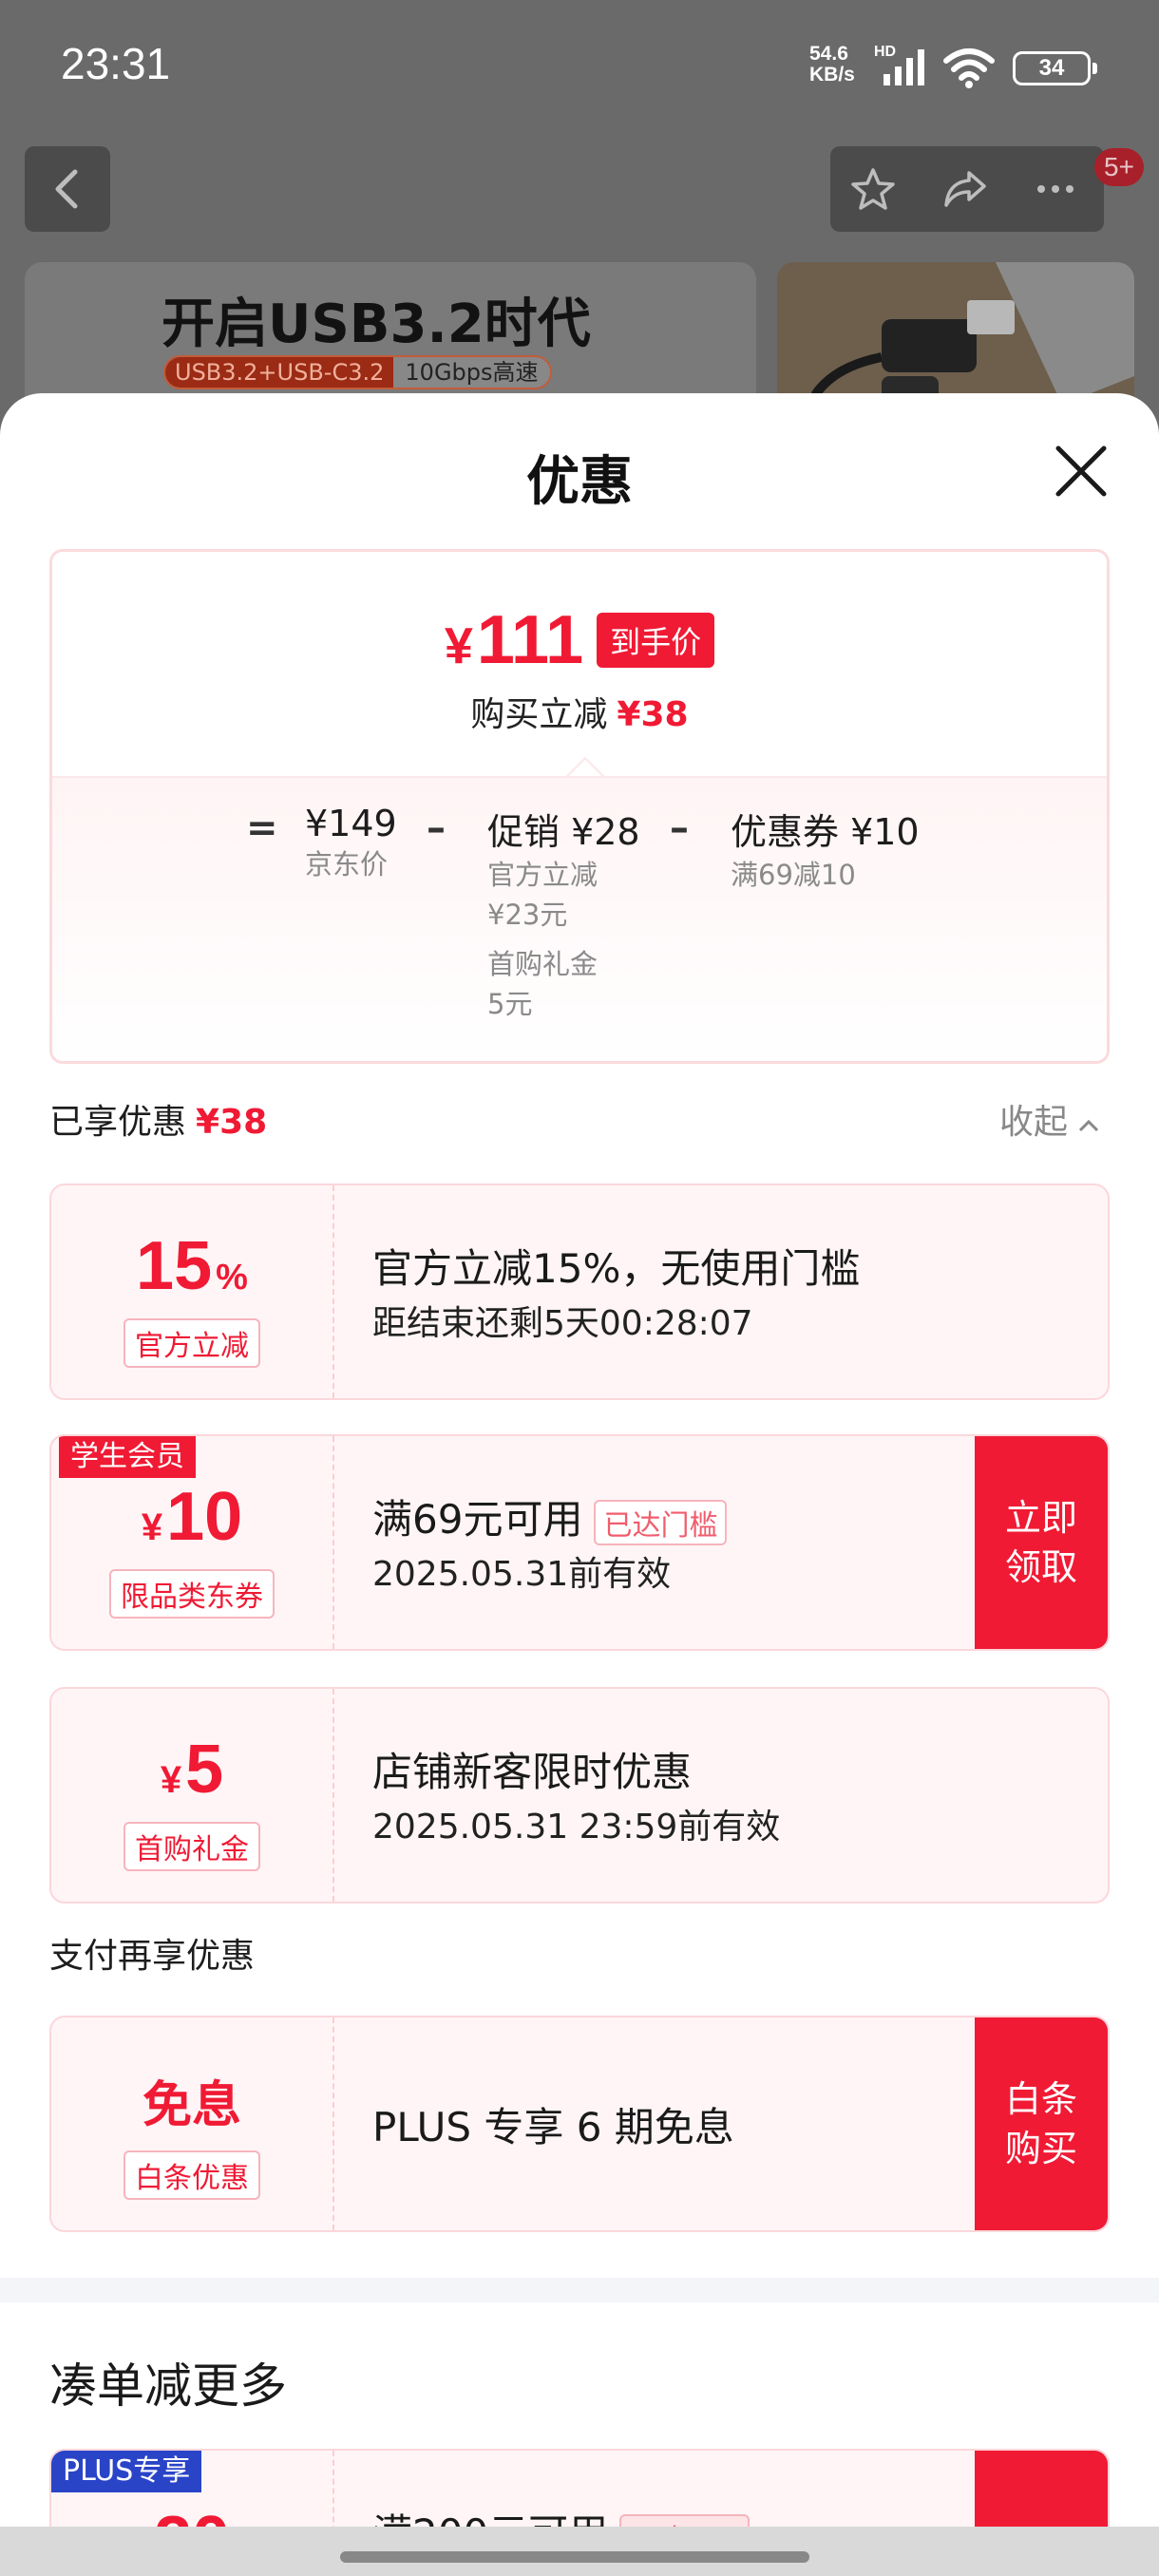 This screenshot has height=2576, width=1159. Describe the element at coordinates (1055, 189) in the screenshot. I see `more-icon` at that location.